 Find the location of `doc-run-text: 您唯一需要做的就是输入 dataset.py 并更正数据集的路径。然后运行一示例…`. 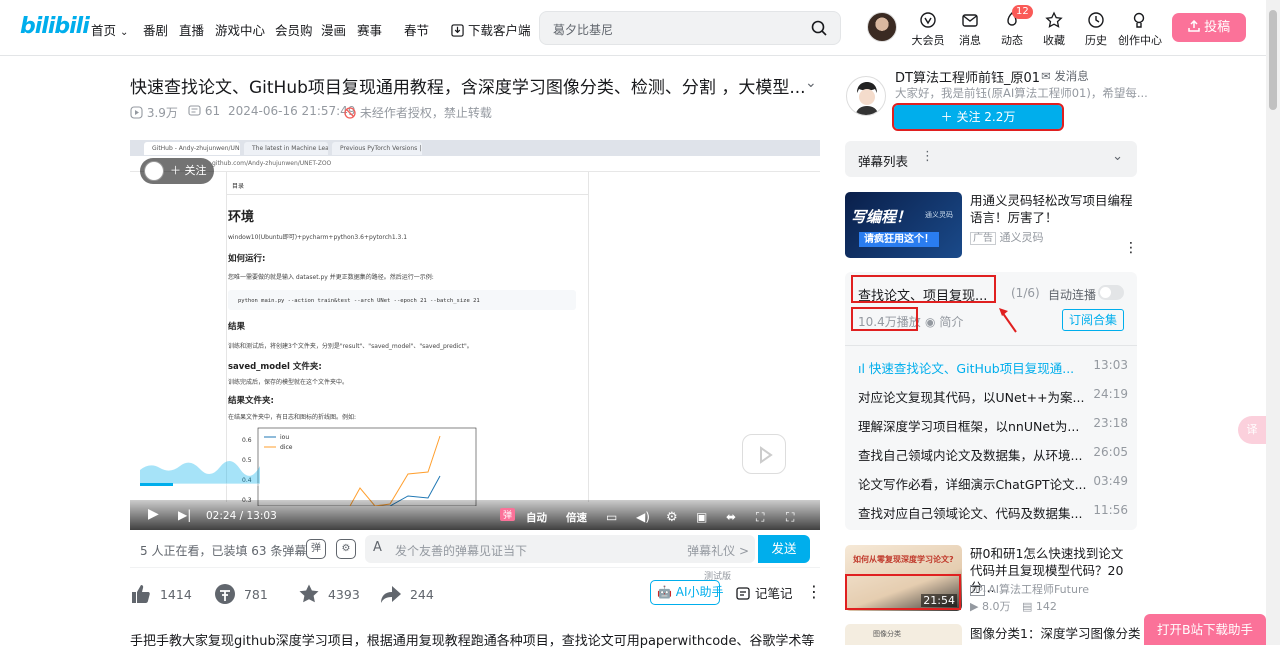

doc-run-text: 您唯一需要做的就是输入 dataset.py 并更正数据集的路径。然后运行一示例… is located at coordinates (331, 277).